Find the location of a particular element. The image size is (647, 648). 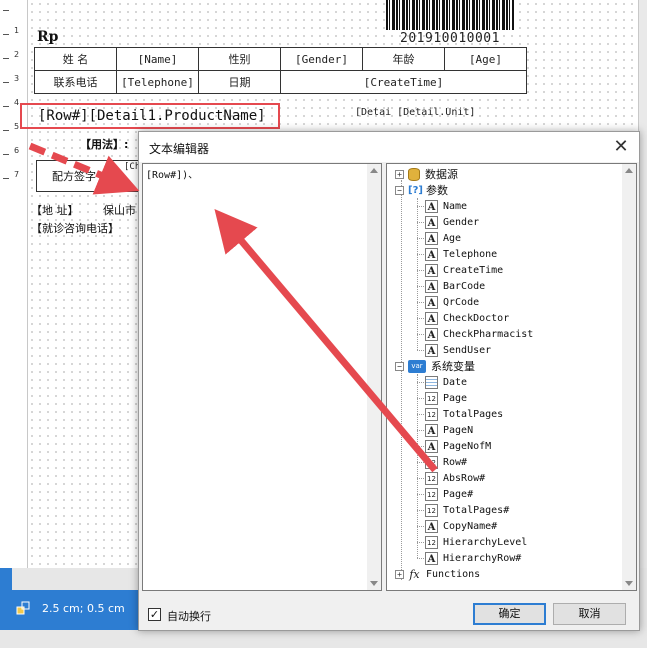

dialog-footer: ✓ 自动换行 确定 取消 is located at coordinates (389, 612).